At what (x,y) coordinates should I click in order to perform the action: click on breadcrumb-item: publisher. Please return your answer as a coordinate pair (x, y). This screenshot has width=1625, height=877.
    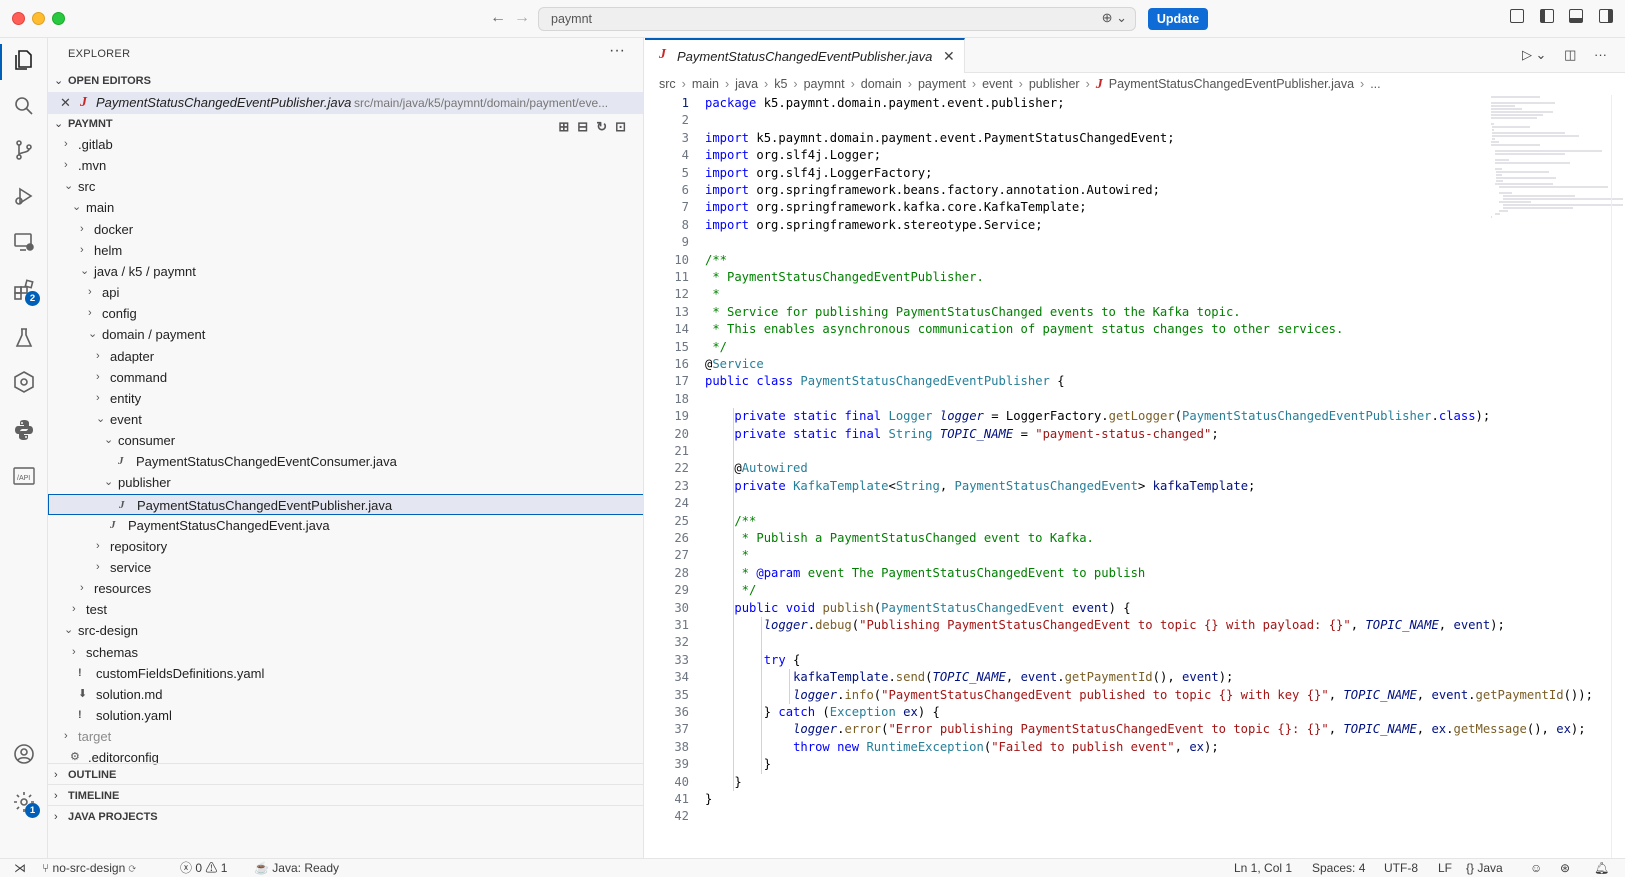
    Looking at the image, I should click on (1054, 84).